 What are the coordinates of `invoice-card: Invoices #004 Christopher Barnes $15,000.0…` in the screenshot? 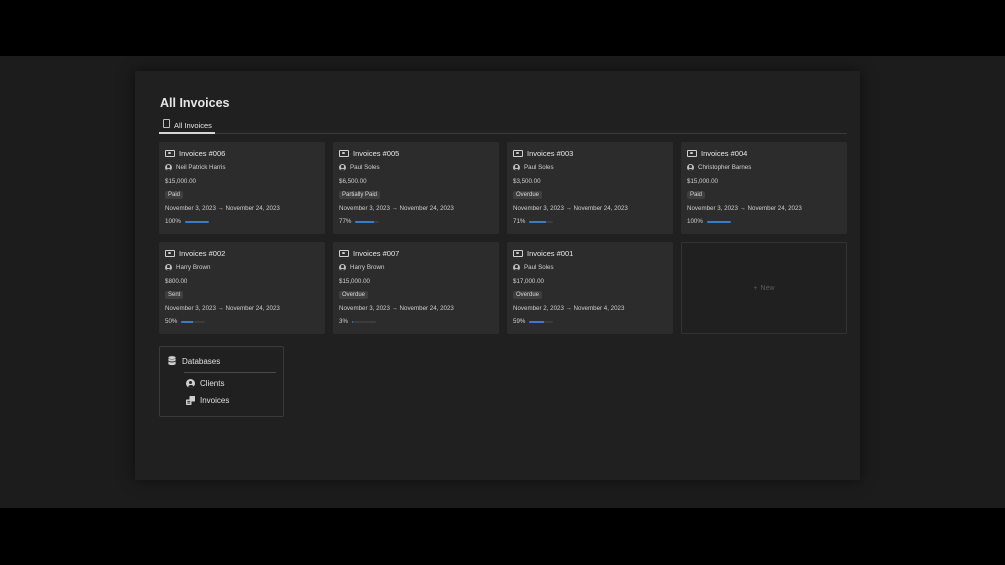 It's located at (764, 188).